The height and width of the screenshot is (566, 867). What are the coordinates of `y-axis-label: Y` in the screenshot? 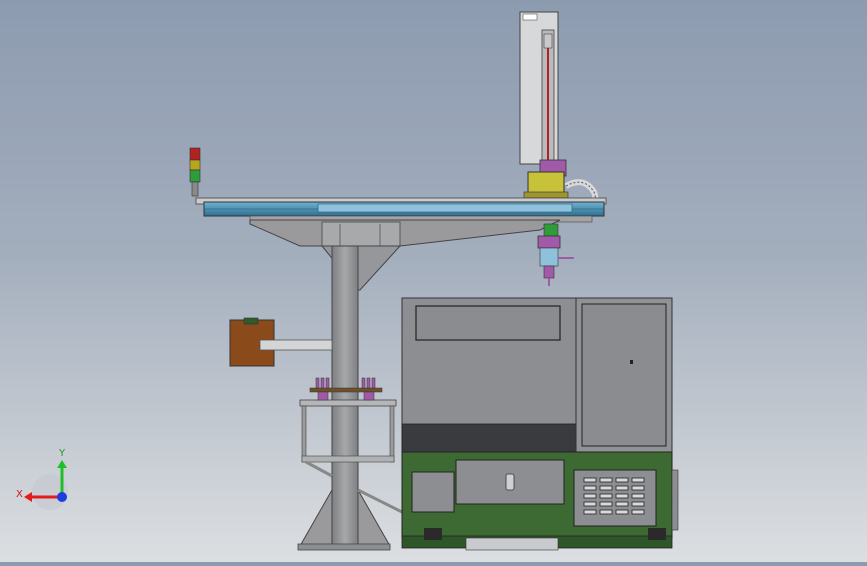 It's located at (62, 453).